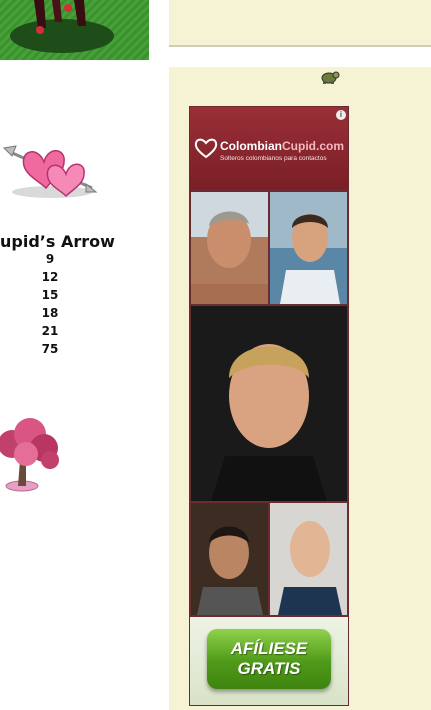 The image size is (431, 710). I want to click on heart-logo-icon, so click(206, 148).